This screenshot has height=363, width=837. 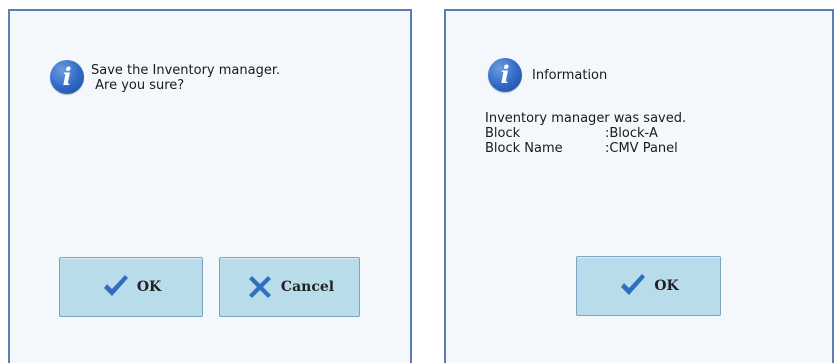 What do you see at coordinates (631, 133) in the screenshot?
I see `block-value: :Block-A` at bounding box center [631, 133].